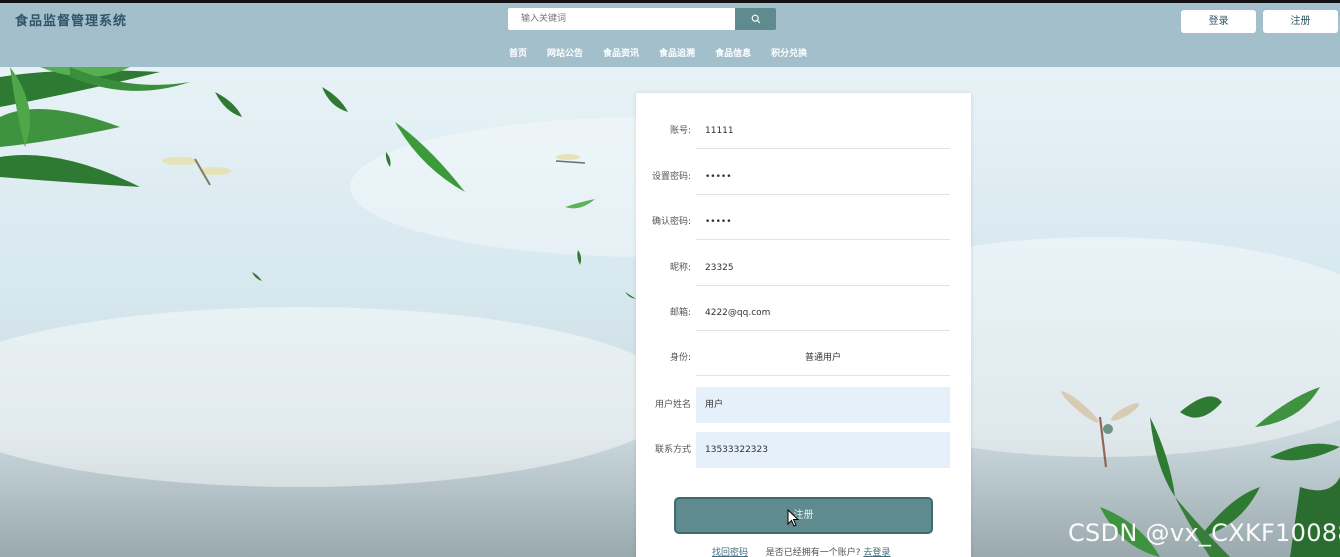  Describe the element at coordinates (196, 171) in the screenshot. I see `dragonfly-left` at that location.